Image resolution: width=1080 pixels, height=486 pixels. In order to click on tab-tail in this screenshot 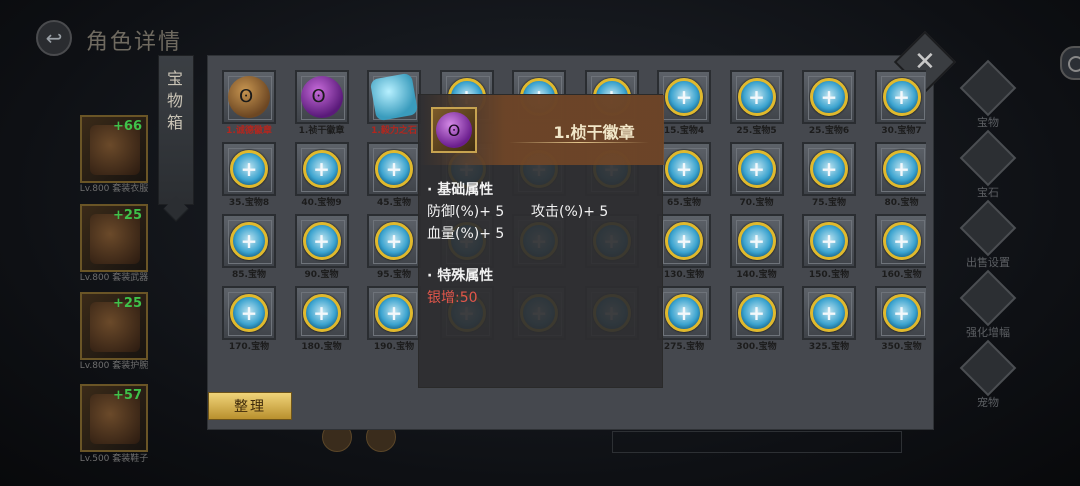, I will do `click(176, 209)`.